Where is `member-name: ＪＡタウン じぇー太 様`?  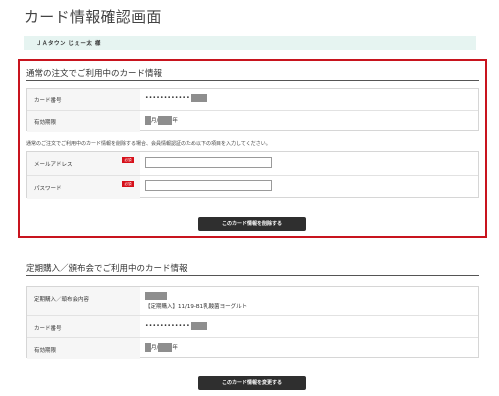 member-name: ＪＡタウン じぇー太 様 is located at coordinates (68, 44).